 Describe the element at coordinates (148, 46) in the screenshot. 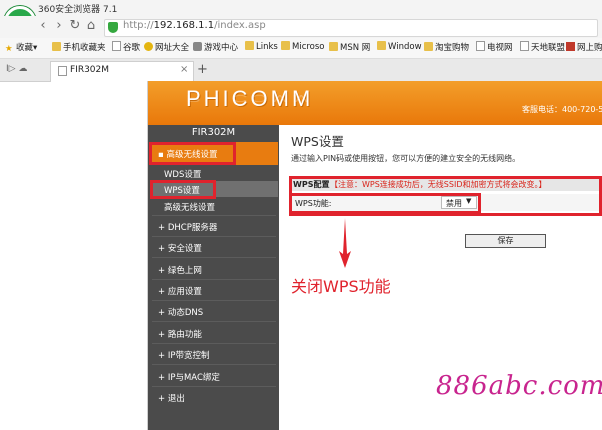

I see `site-icon` at that location.